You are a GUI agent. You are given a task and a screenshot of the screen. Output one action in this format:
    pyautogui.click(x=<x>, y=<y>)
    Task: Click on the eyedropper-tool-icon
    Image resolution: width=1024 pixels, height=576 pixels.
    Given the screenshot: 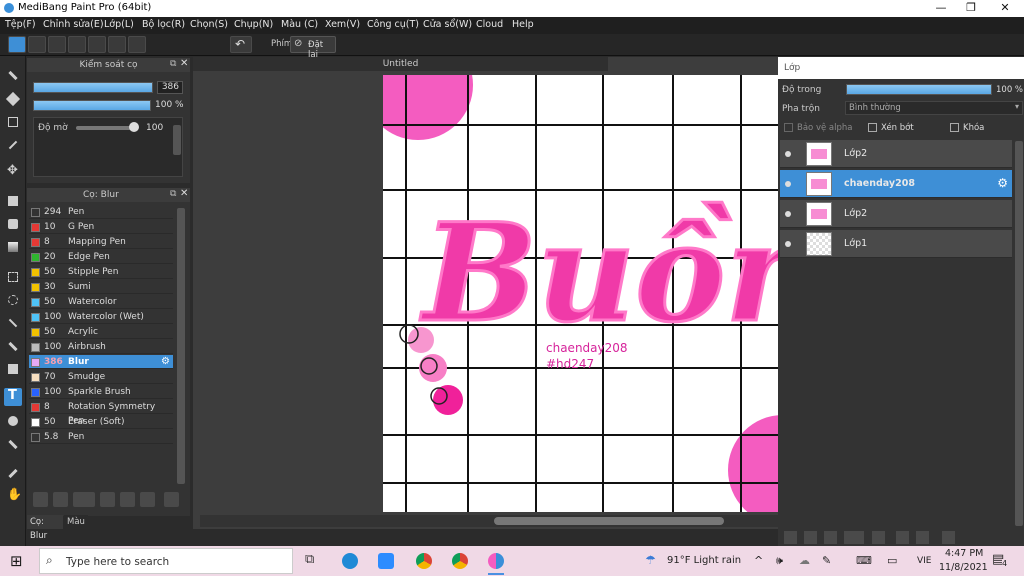 What is the action you would take?
    pyautogui.click(x=13, y=444)
    